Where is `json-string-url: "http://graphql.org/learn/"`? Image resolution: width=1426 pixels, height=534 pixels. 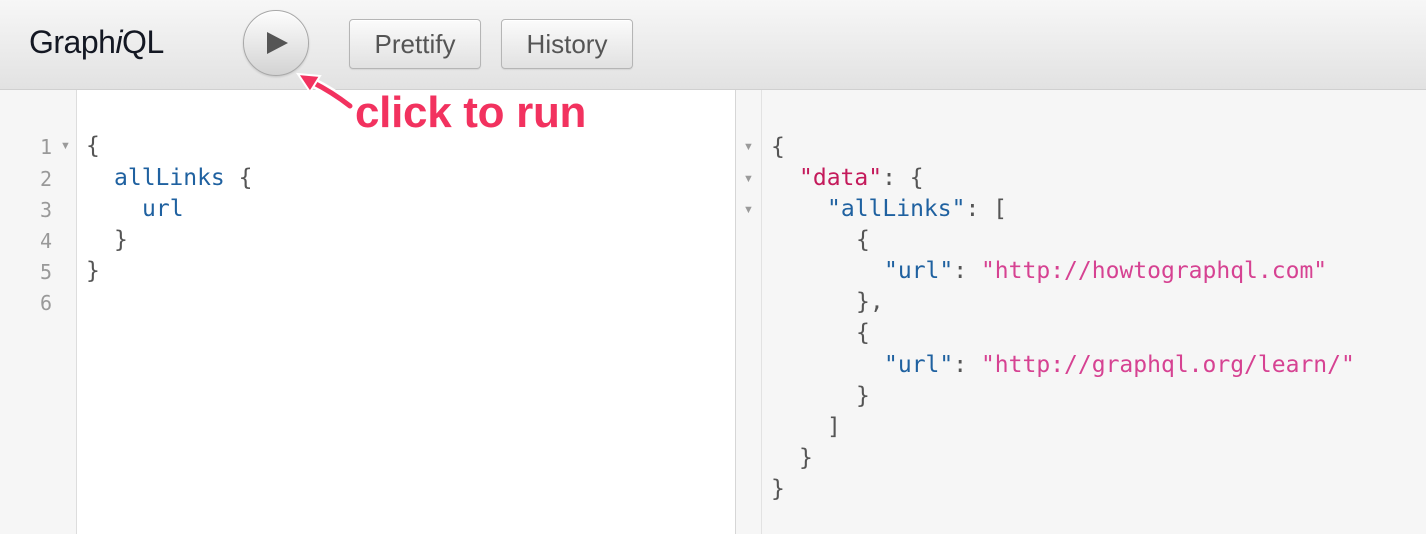 json-string-url: "http://graphql.org/learn/" is located at coordinates (1167, 365).